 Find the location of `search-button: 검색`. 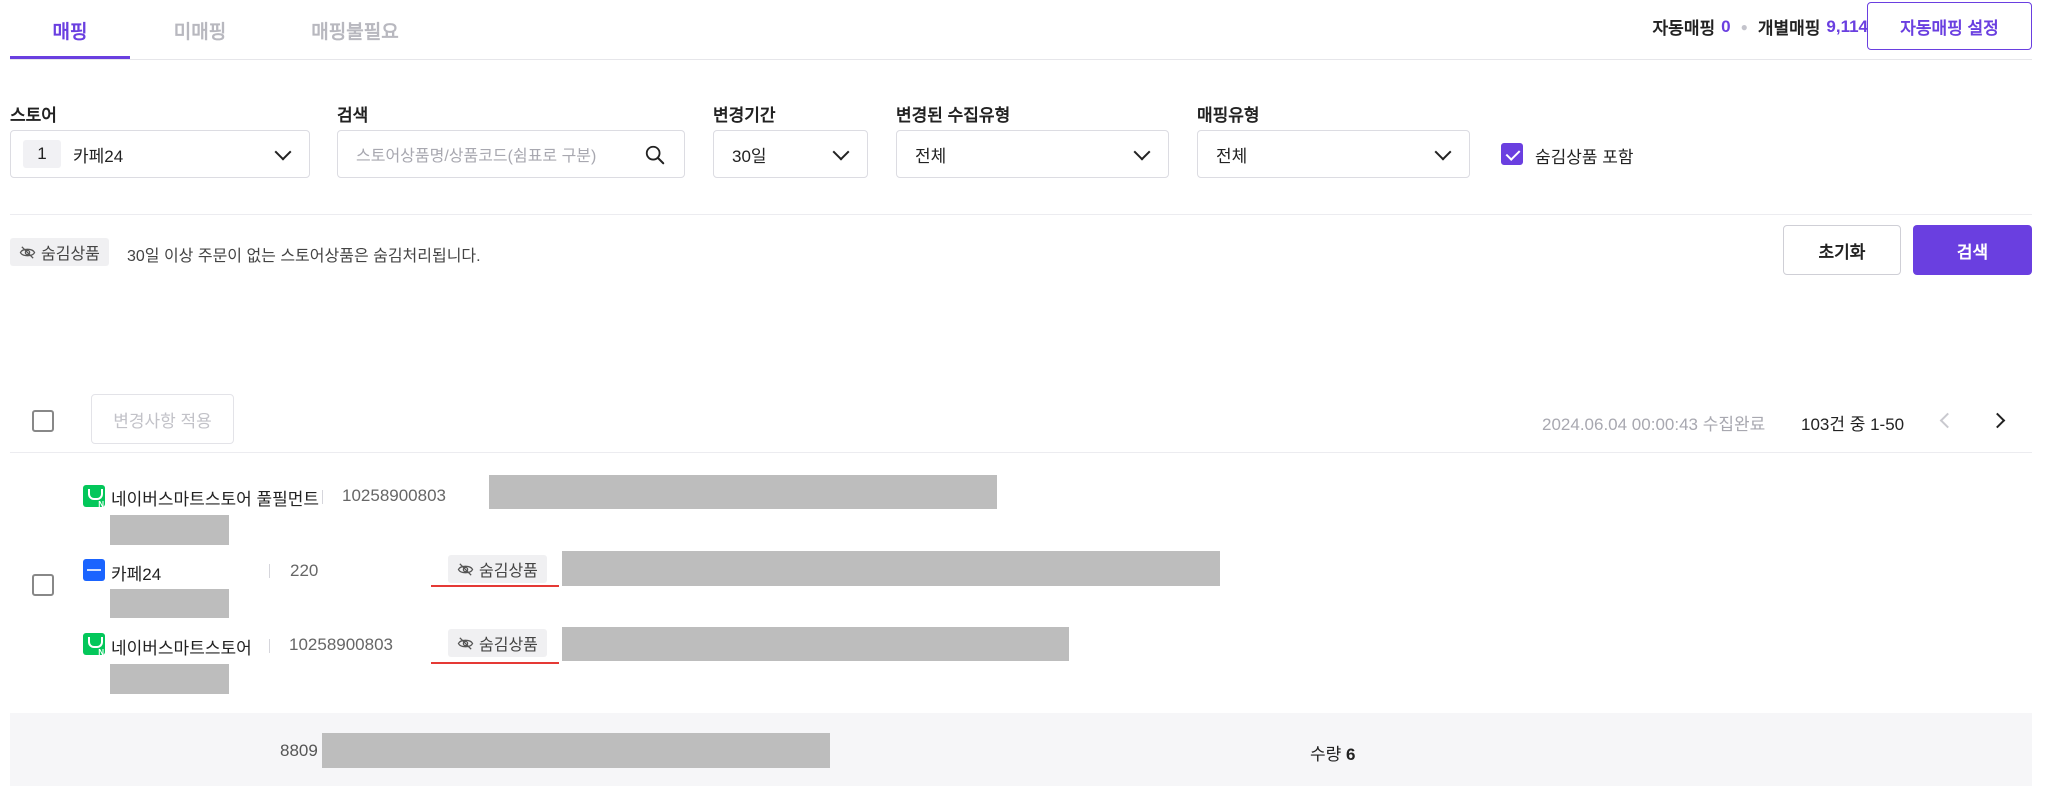

search-button: 검색 is located at coordinates (1972, 250).